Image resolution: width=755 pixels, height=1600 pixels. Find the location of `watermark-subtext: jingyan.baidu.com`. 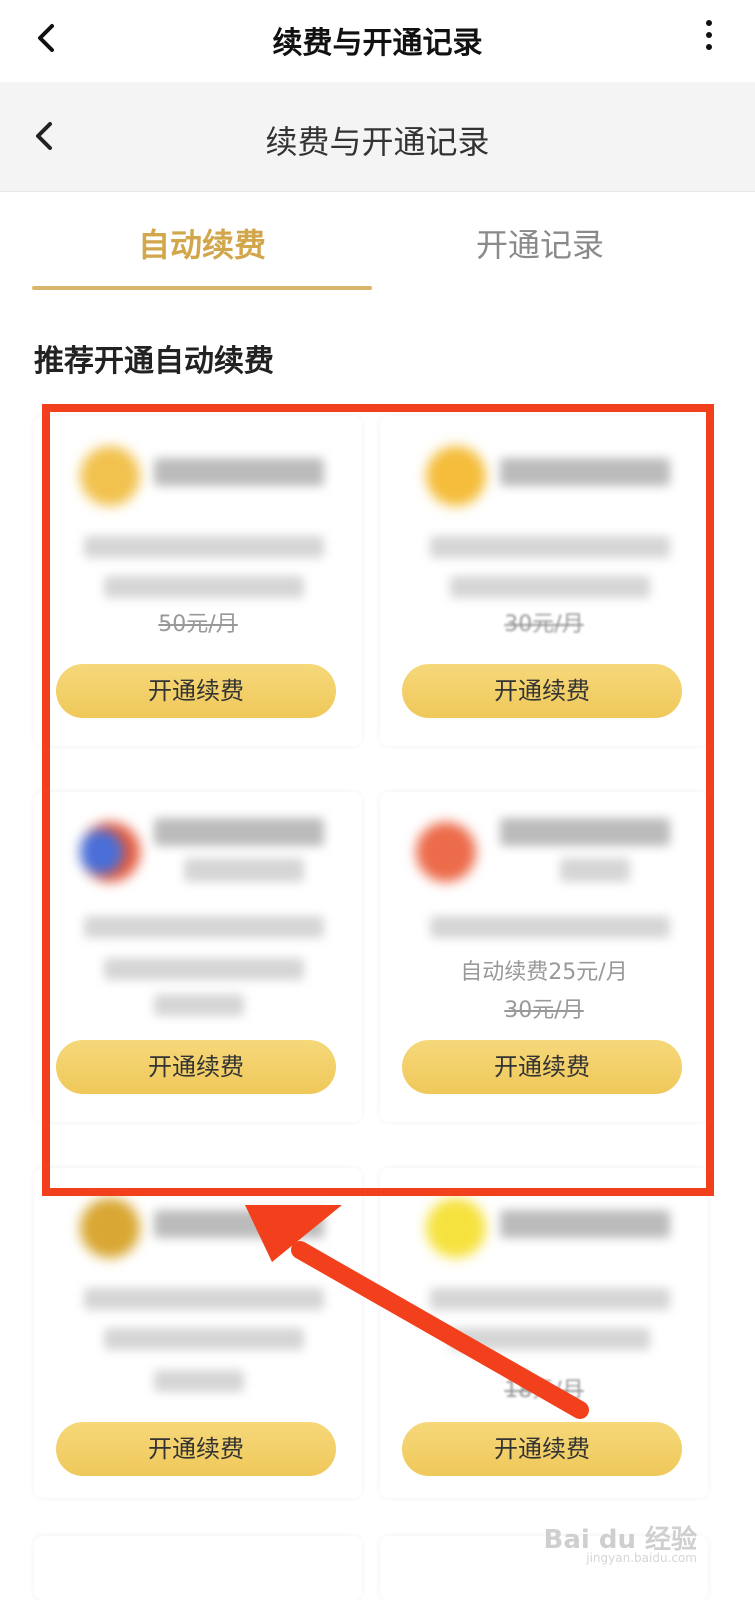

watermark-subtext: jingyan.baidu.com is located at coordinates (641, 1558).